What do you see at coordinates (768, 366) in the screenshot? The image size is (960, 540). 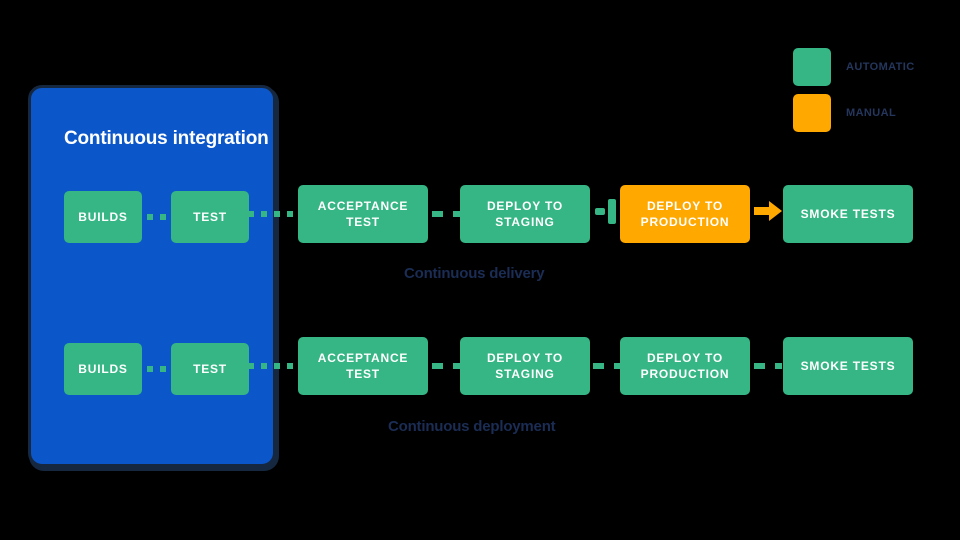 I see `connector-production-to-smoke-deployment` at bounding box center [768, 366].